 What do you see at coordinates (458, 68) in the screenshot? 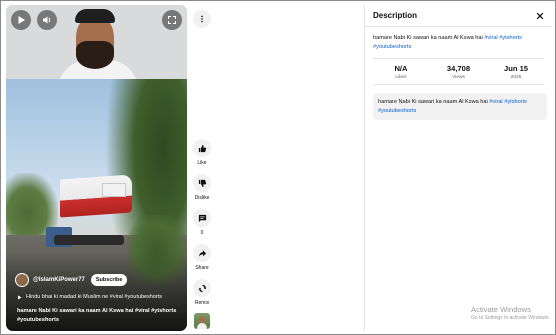
I see `stat-views-value: 34,708` at bounding box center [458, 68].